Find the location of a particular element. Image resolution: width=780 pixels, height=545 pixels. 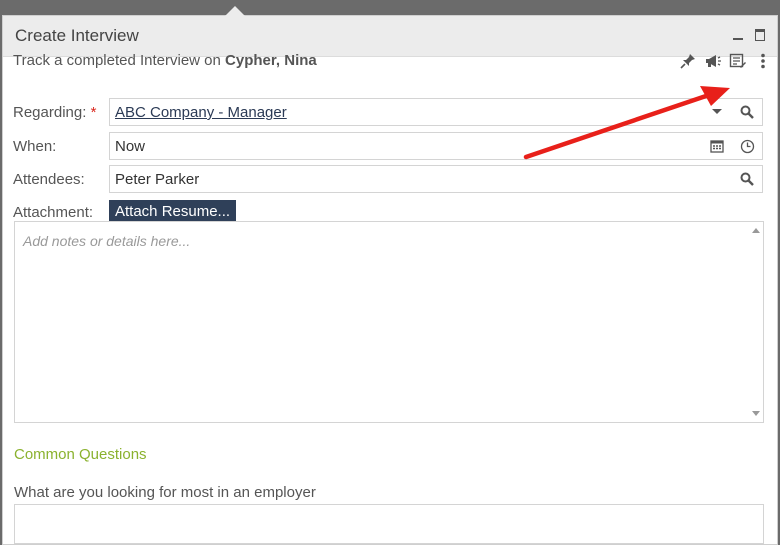

when-row: When: Now is located at coordinates (389, 147).